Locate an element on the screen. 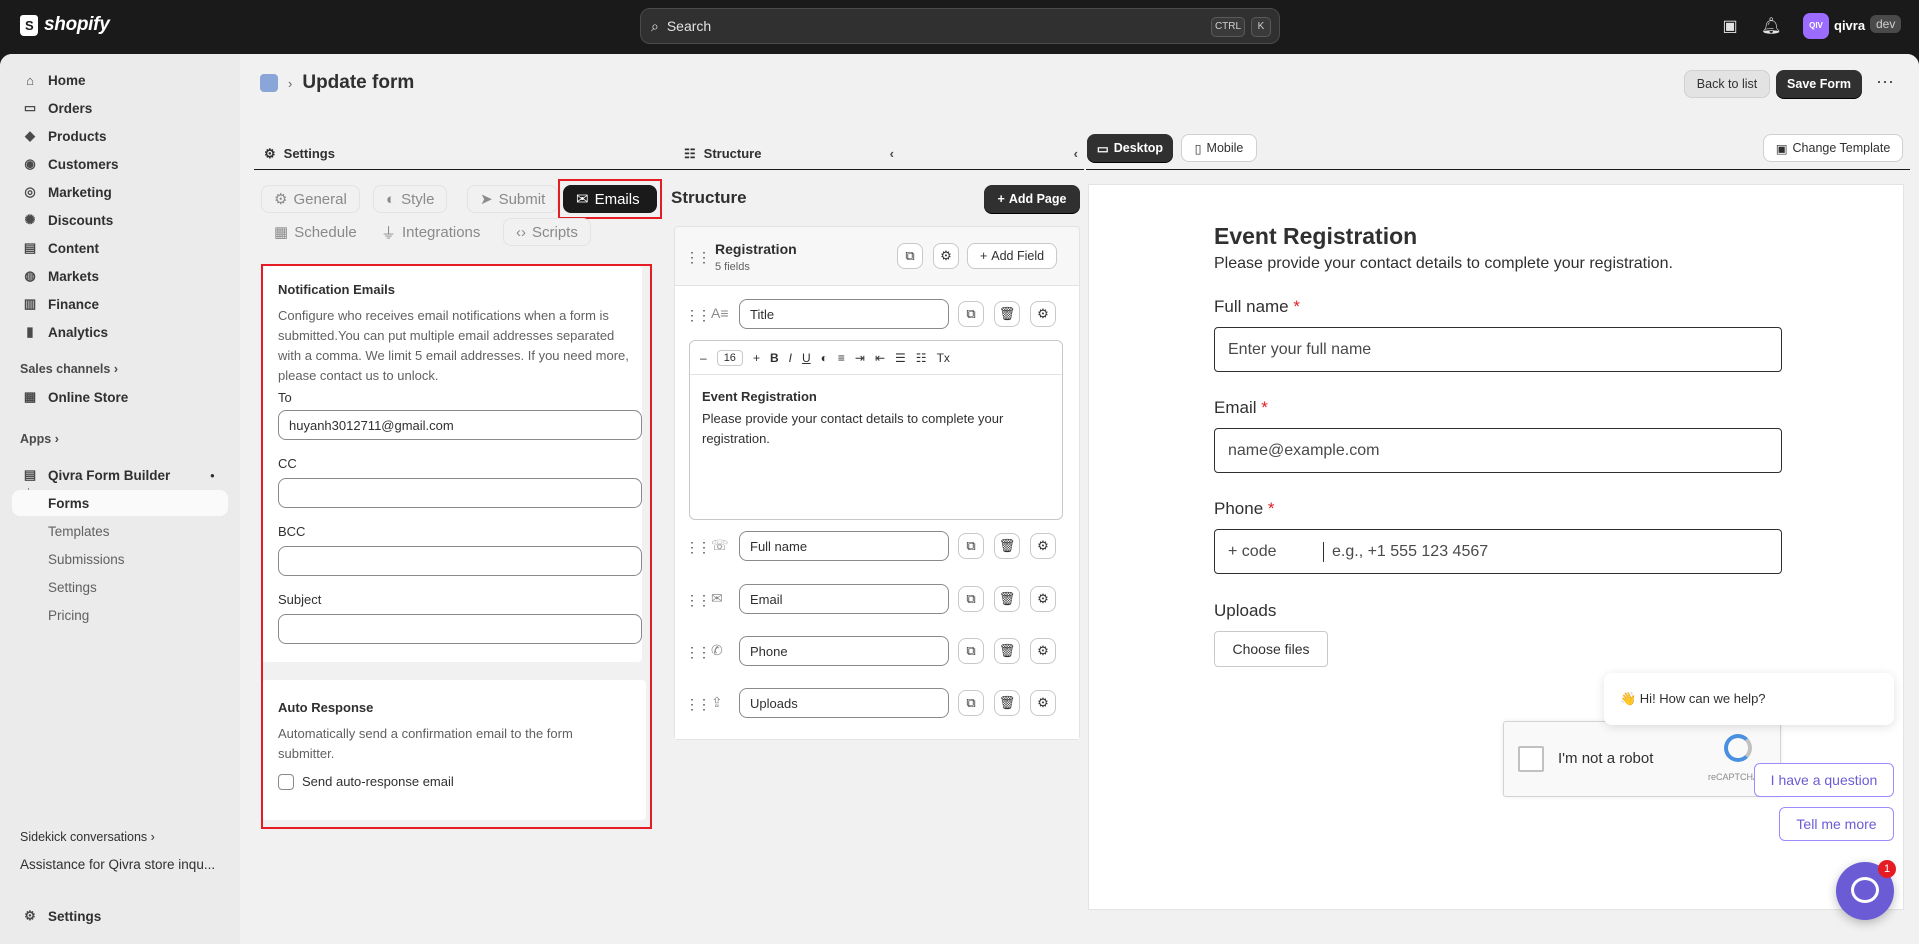 This screenshot has width=1919, height=944. italic-icon: I is located at coordinates (790, 358).